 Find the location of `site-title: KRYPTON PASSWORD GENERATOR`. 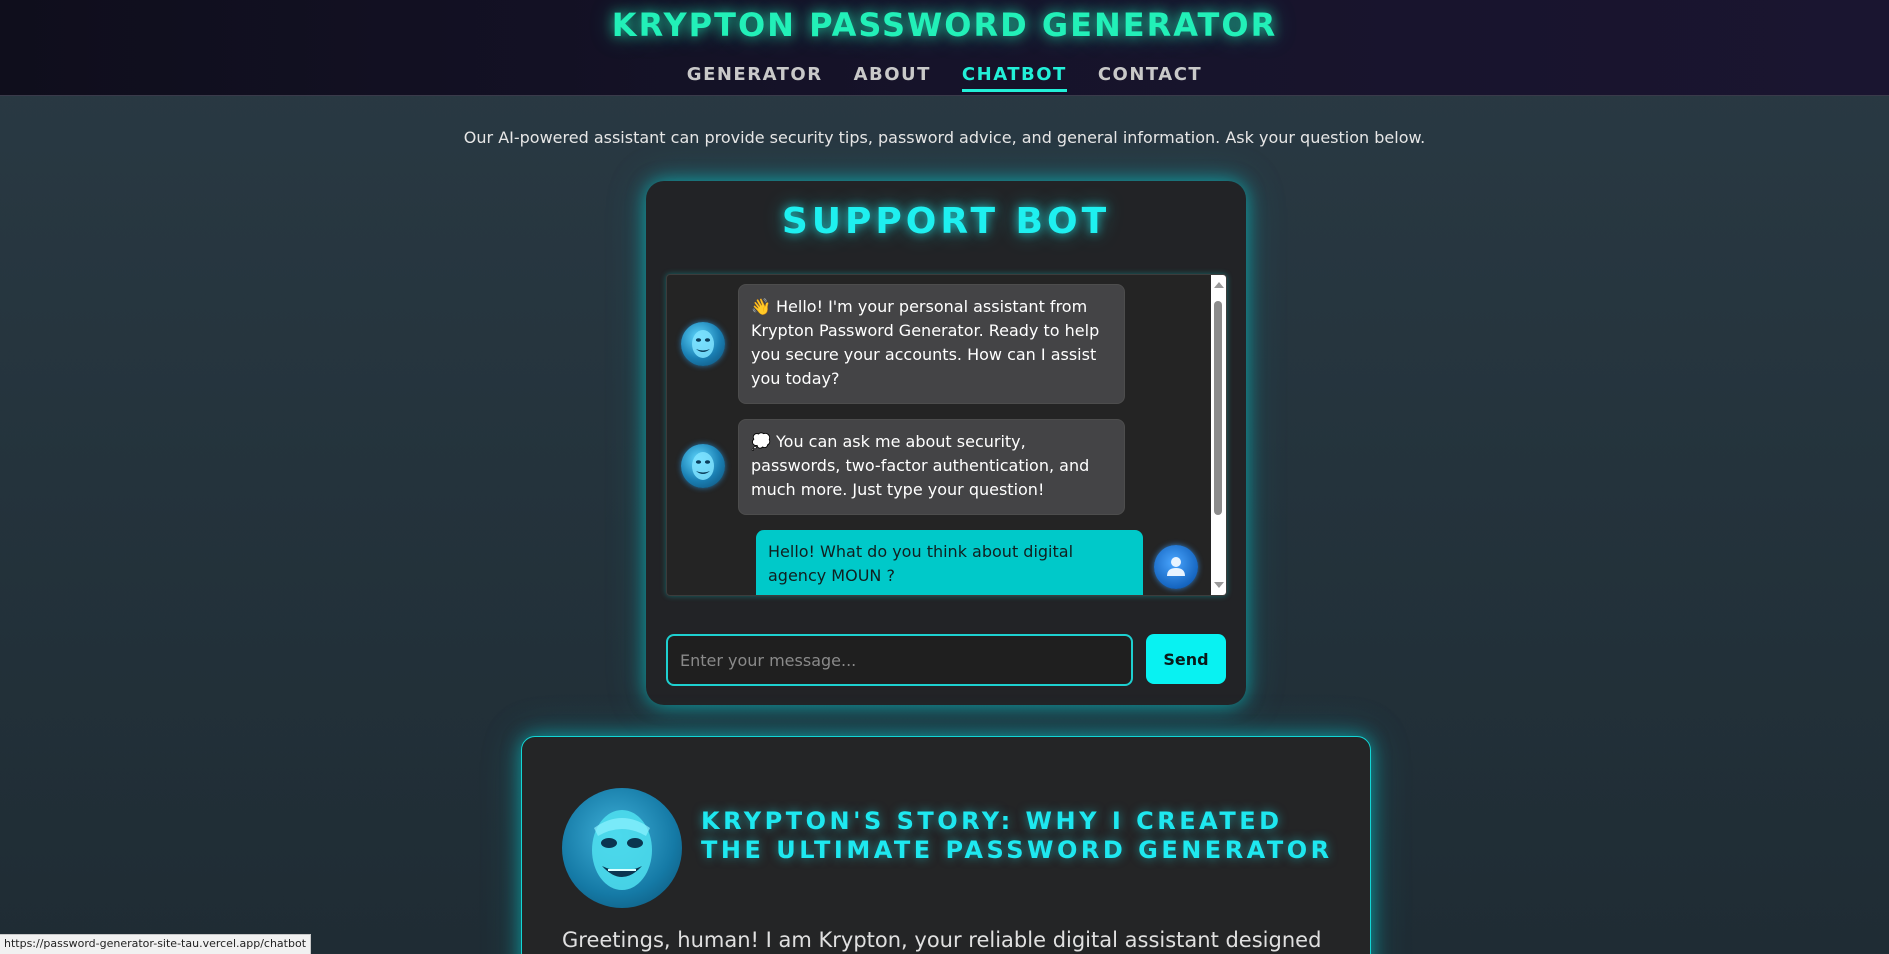

site-title: KRYPTON PASSWORD GENERATOR is located at coordinates (944, 25).